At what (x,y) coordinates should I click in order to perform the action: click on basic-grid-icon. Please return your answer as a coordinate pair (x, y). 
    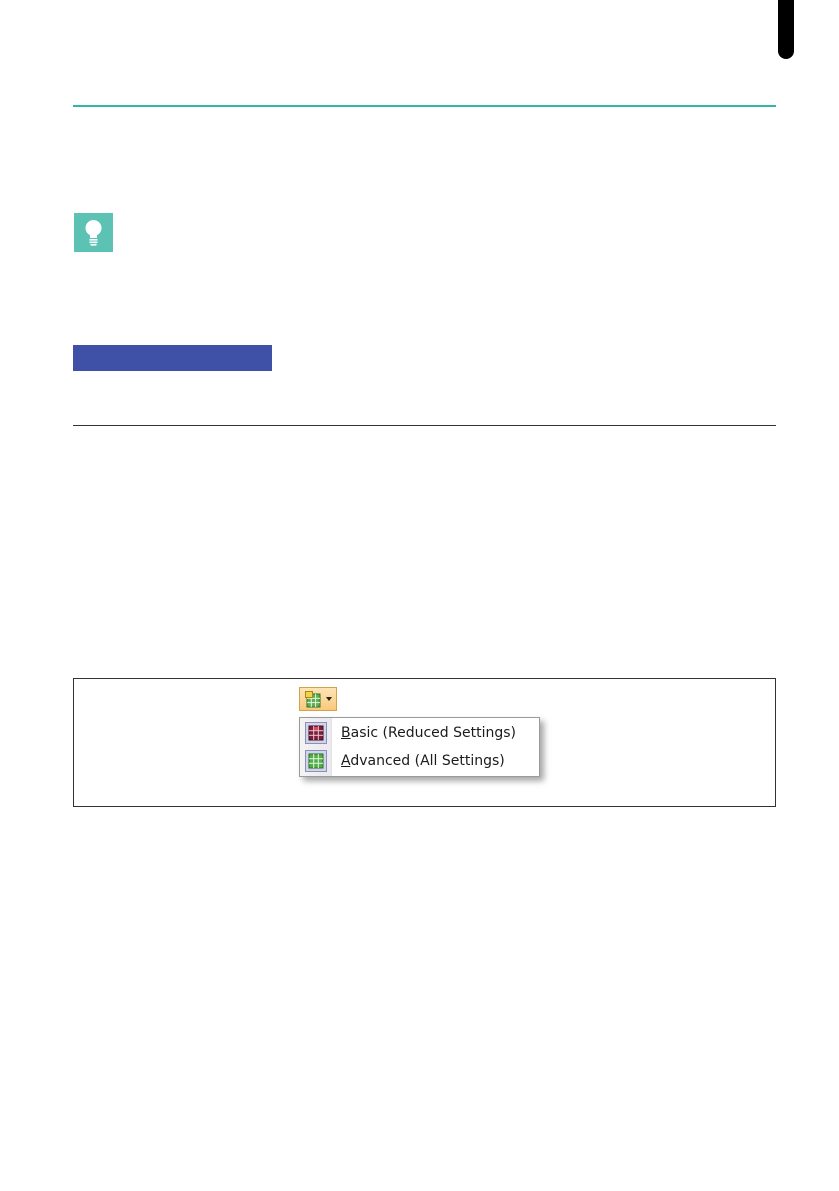
    Looking at the image, I should click on (316, 733).